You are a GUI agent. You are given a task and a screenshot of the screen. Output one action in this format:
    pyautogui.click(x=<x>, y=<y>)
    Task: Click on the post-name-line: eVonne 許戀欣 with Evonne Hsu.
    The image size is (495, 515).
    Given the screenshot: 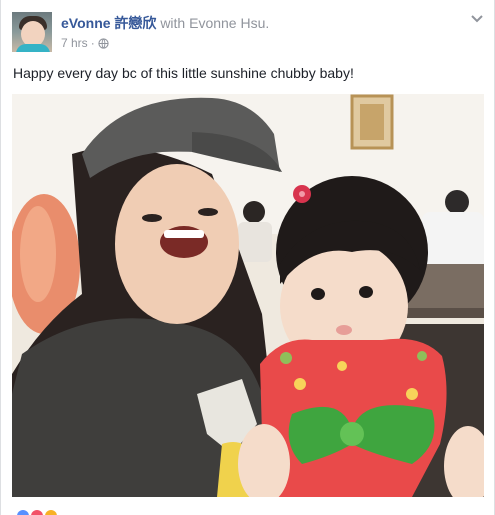 What is the action you would take?
    pyautogui.click(x=165, y=23)
    